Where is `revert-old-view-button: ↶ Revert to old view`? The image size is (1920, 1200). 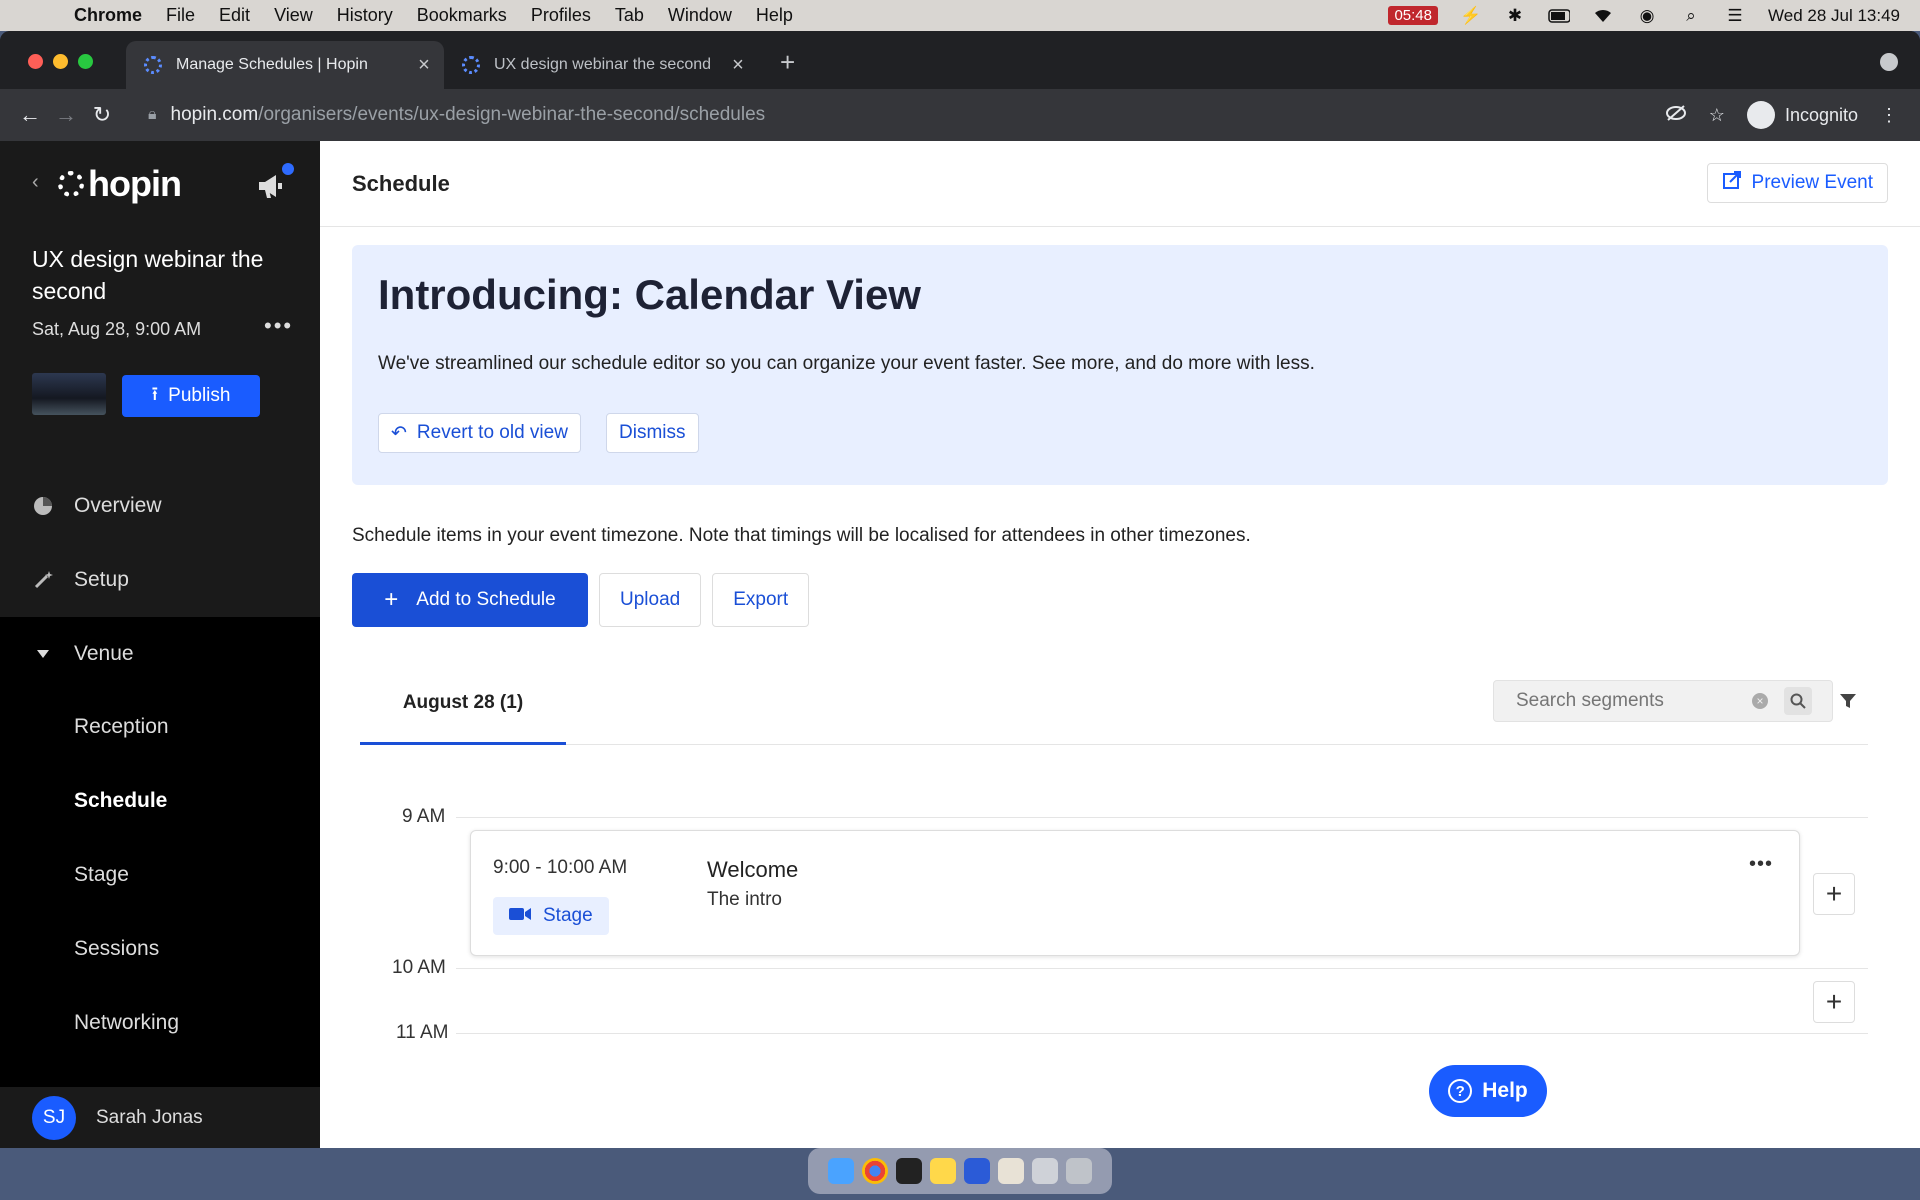
revert-old-view-button: ↶ Revert to old view is located at coordinates (479, 433).